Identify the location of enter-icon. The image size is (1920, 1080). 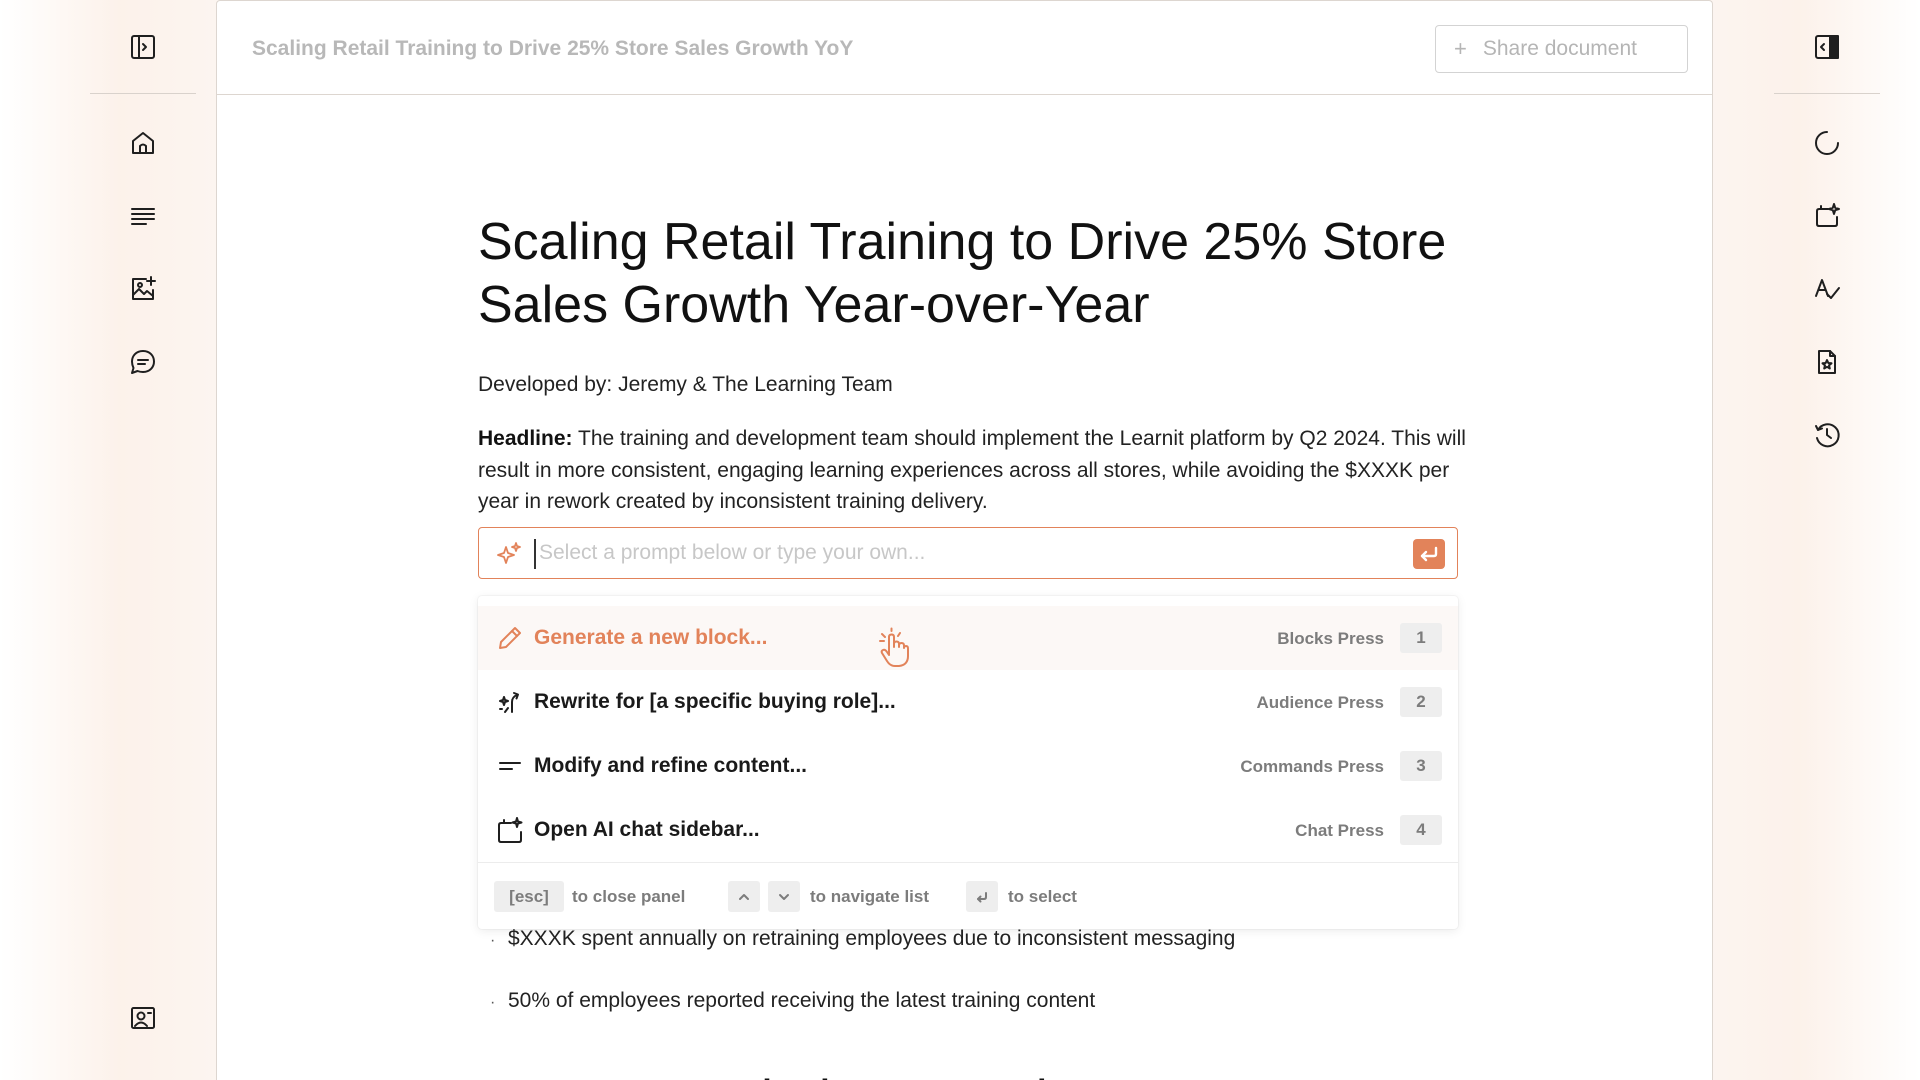
(1429, 554).